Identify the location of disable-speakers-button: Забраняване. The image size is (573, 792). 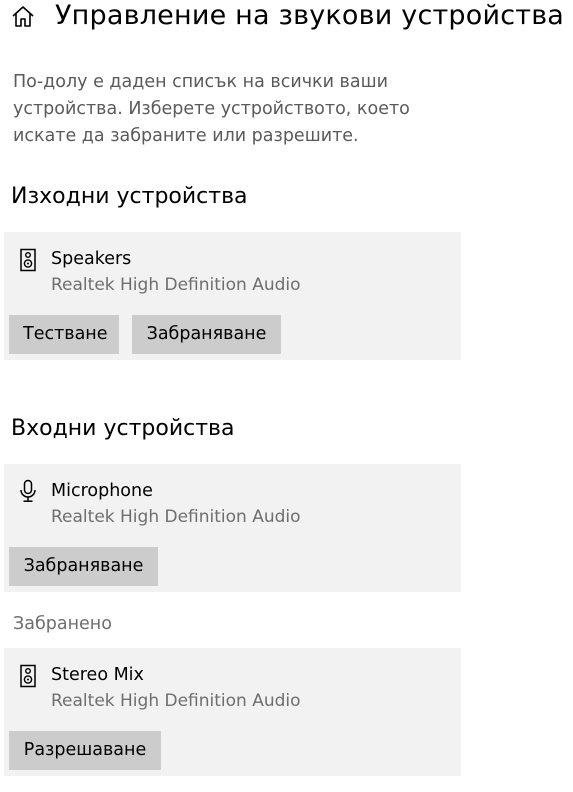
(206, 334).